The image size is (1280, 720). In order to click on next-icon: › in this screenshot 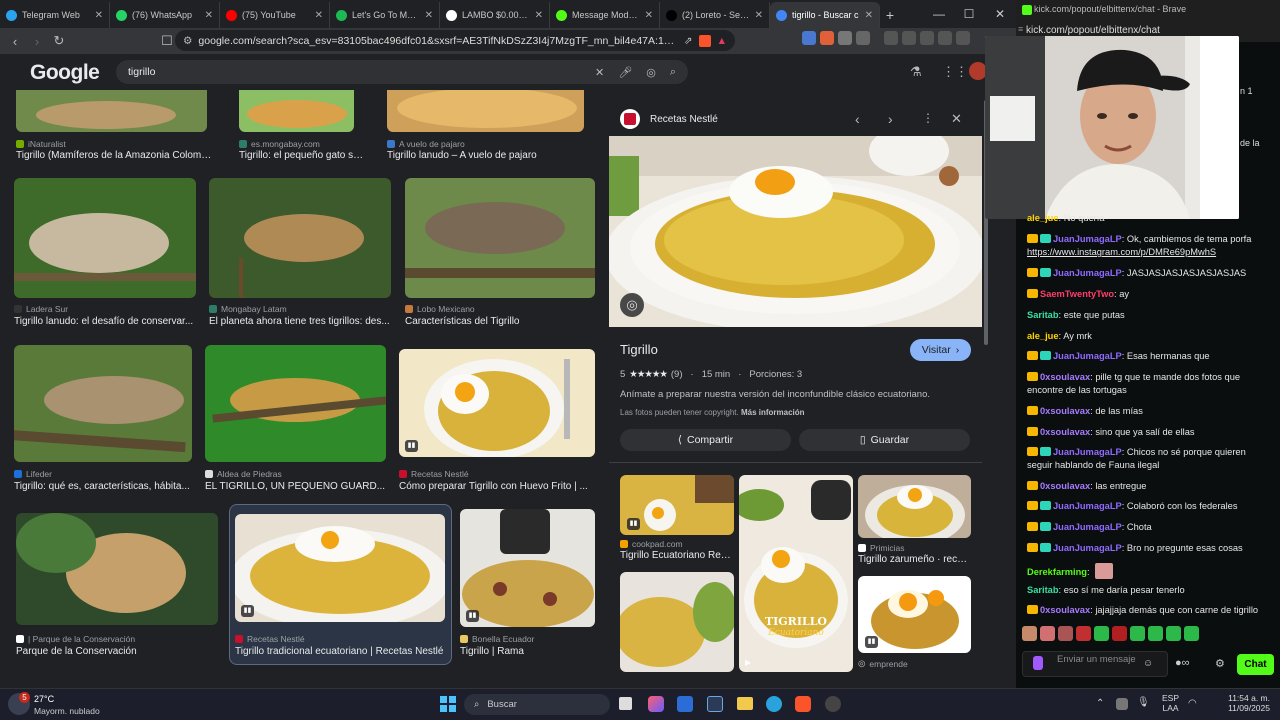, I will do `click(890, 119)`.